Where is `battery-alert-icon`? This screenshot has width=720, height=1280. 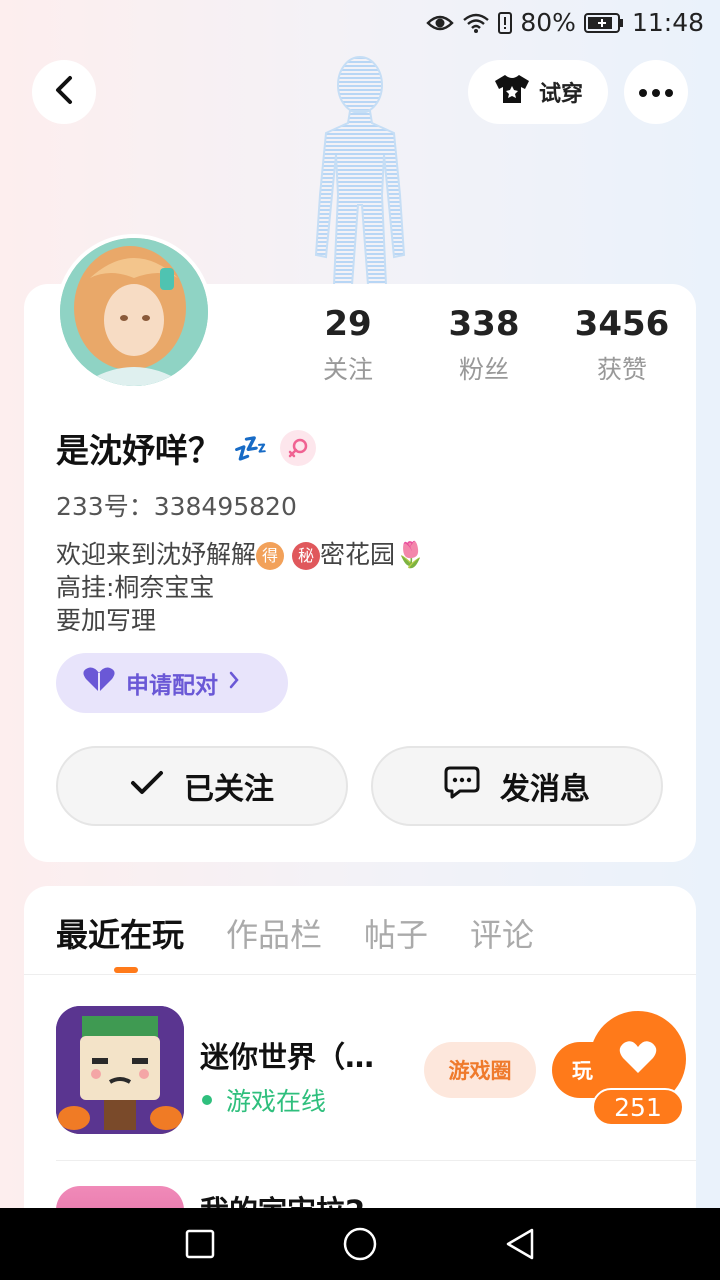
battery-alert-icon is located at coordinates (505, 23).